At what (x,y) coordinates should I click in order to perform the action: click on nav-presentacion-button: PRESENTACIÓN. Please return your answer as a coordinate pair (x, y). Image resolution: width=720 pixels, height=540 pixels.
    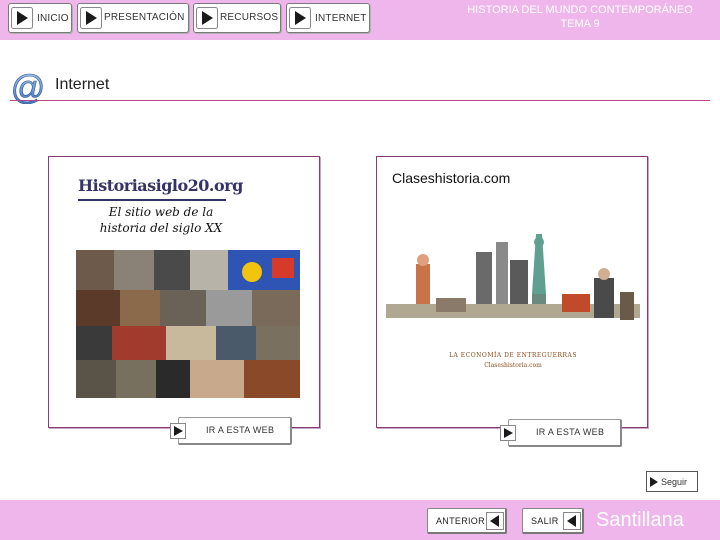
    Looking at the image, I should click on (133, 18).